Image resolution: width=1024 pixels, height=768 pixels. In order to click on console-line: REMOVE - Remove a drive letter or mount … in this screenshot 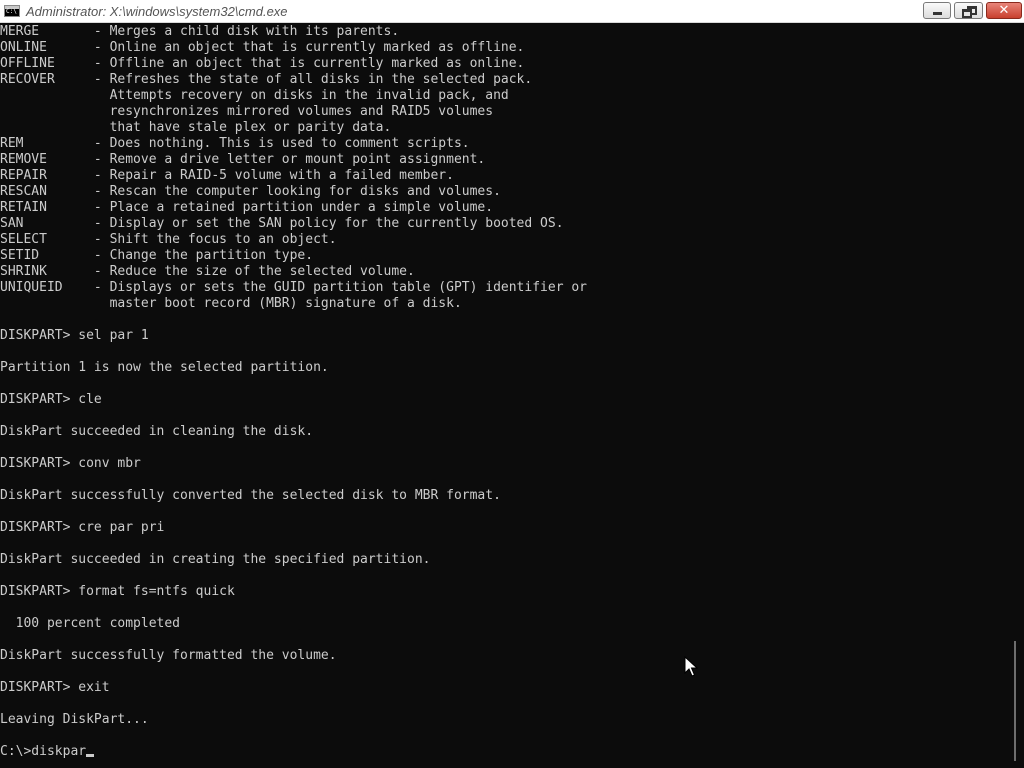, I will do `click(243, 159)`.